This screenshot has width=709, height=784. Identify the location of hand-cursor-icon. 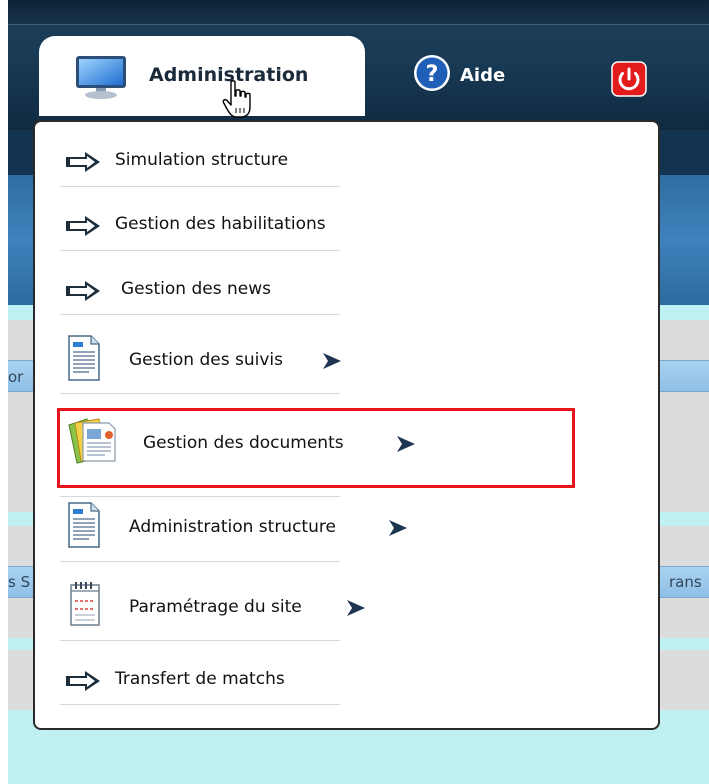
(236, 99).